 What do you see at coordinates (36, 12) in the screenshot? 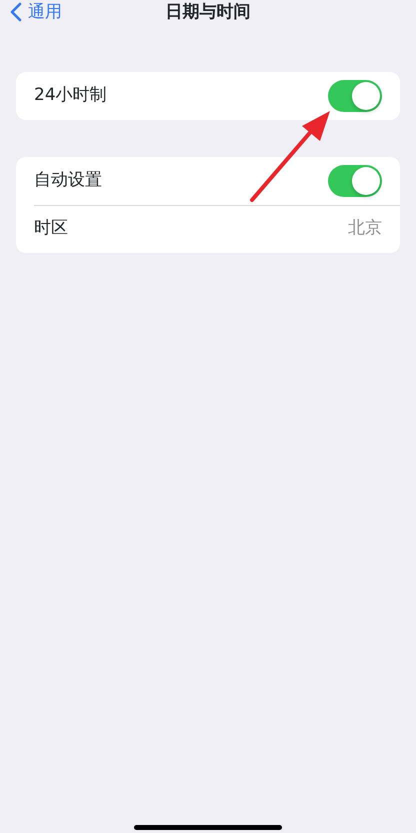
I see `back-button: 通用` at bounding box center [36, 12].